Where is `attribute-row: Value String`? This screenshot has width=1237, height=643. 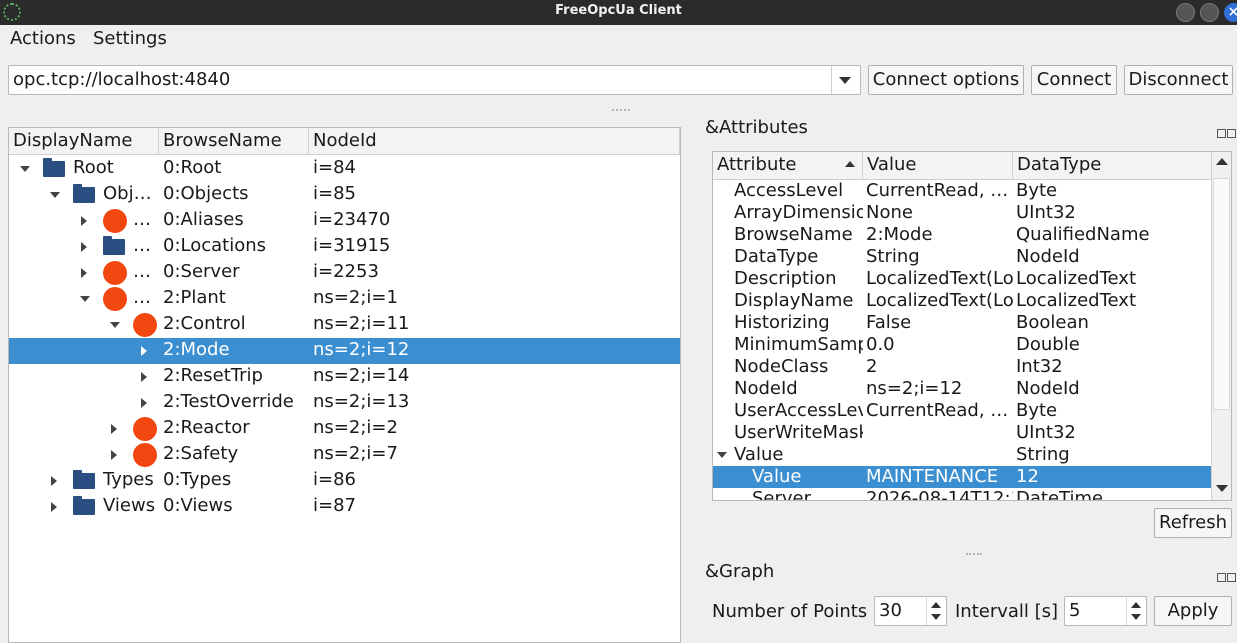
attribute-row: Value String is located at coordinates (963, 455).